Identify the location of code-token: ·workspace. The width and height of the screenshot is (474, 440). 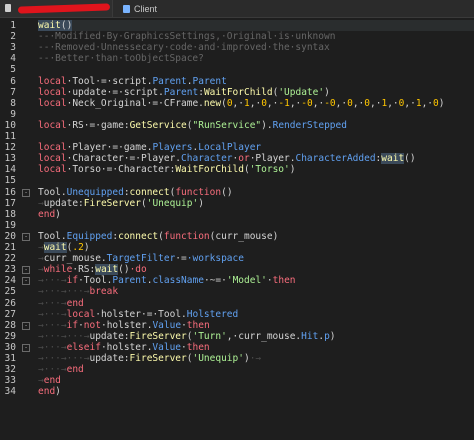
(215, 259).